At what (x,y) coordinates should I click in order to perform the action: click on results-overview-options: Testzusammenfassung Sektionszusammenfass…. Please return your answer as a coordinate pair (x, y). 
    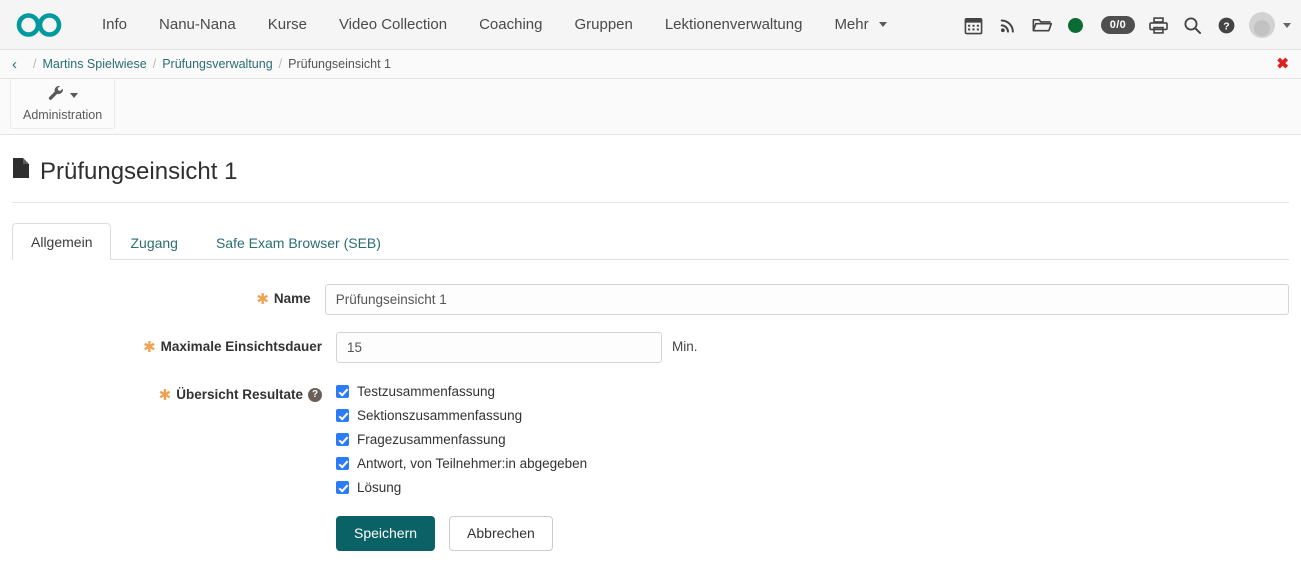
    Looking at the image, I should click on (461, 466).